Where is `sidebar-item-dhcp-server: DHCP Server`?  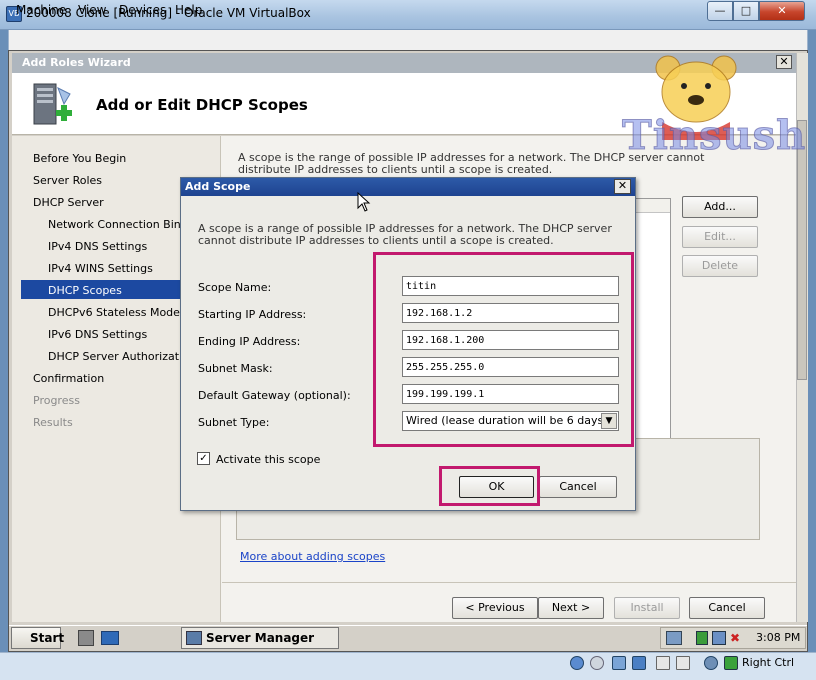 sidebar-item-dhcp-server: DHCP Server is located at coordinates (68, 202).